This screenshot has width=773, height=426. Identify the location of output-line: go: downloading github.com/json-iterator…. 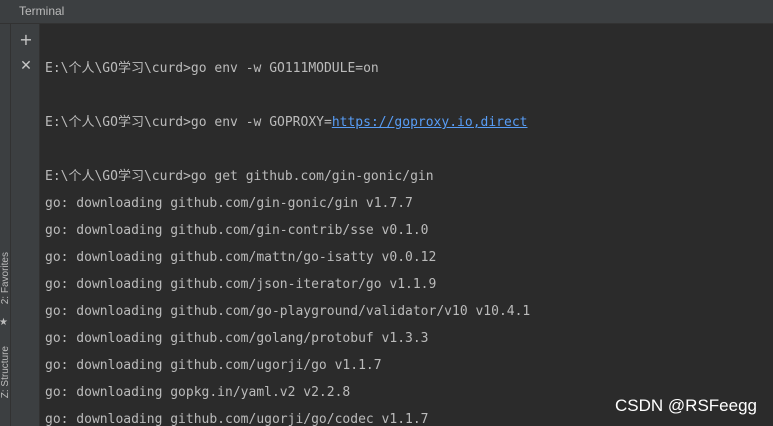
(241, 284).